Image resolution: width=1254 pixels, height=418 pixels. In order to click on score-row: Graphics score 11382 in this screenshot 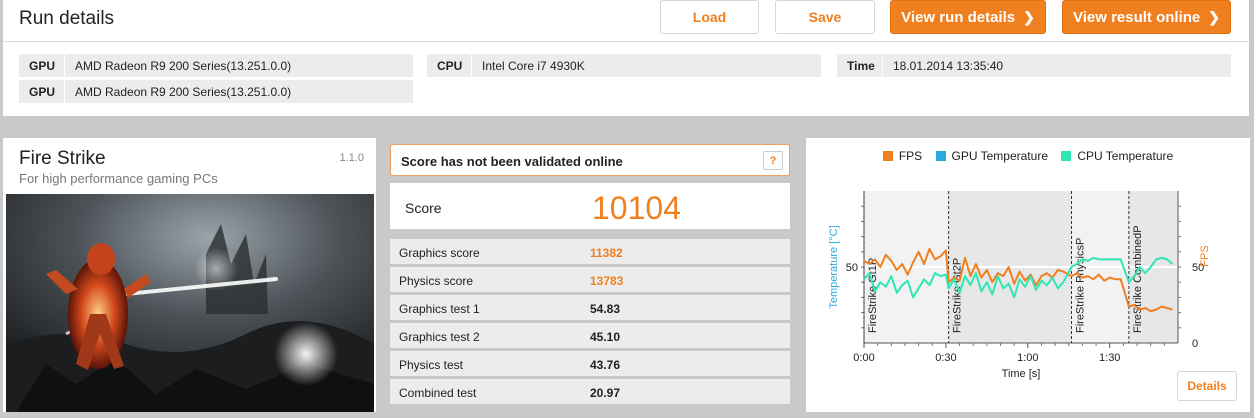, I will do `click(590, 251)`.